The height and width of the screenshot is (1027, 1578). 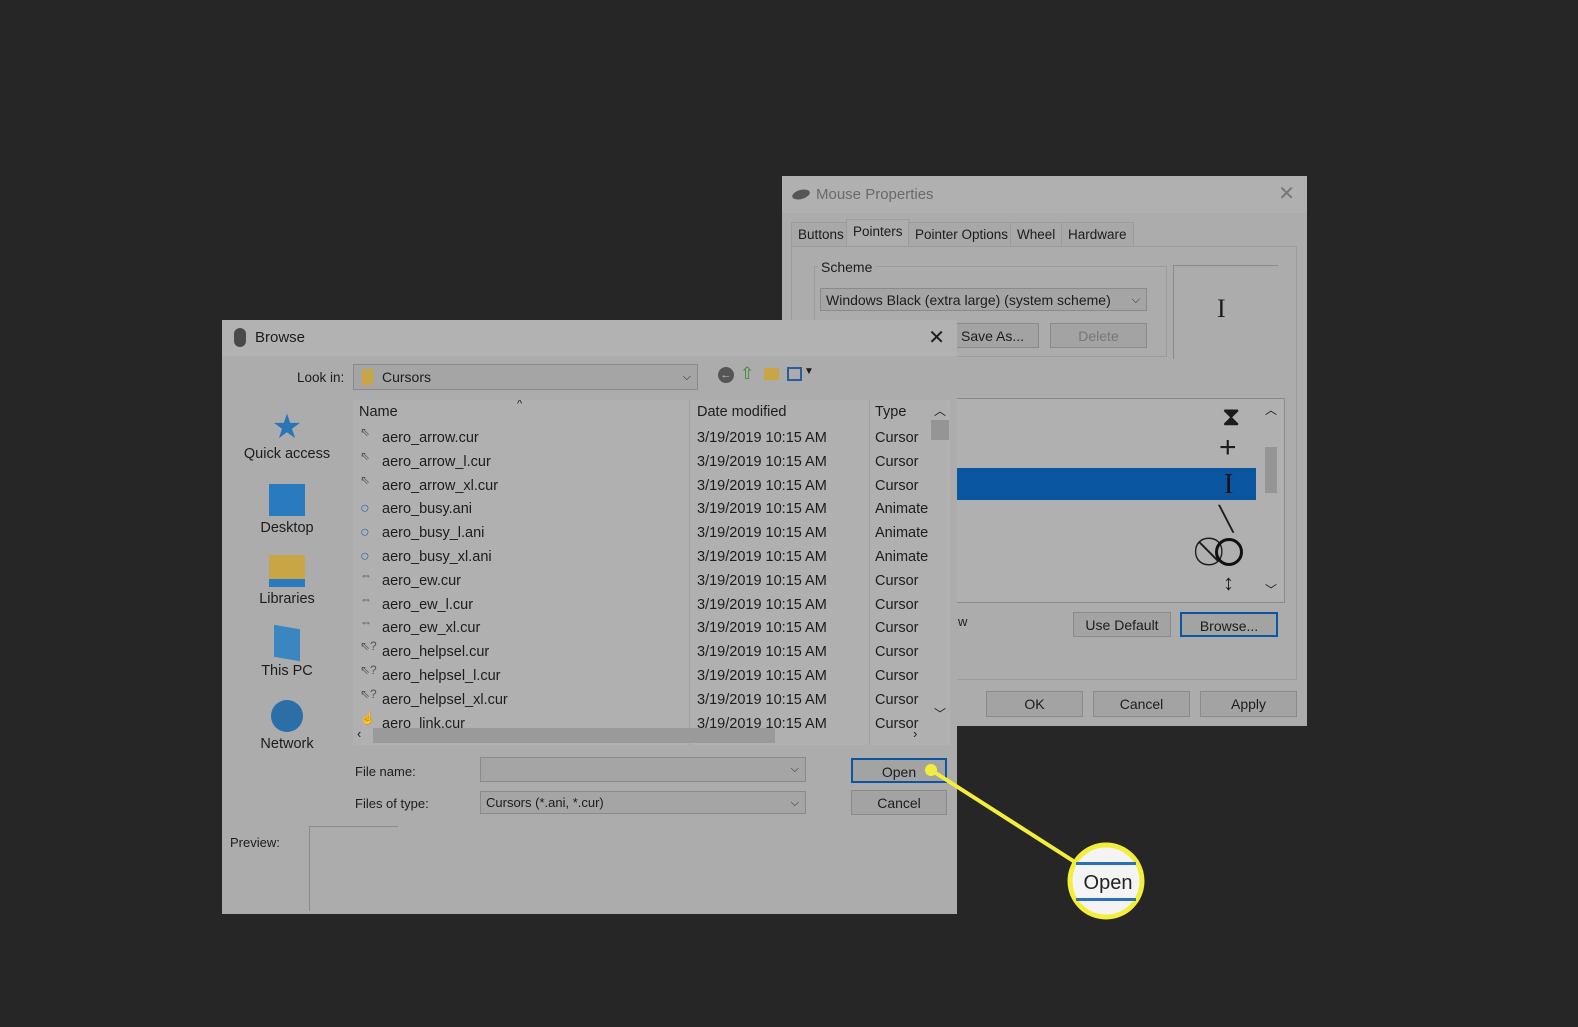 I want to click on callout-dot, so click(x=931, y=770).